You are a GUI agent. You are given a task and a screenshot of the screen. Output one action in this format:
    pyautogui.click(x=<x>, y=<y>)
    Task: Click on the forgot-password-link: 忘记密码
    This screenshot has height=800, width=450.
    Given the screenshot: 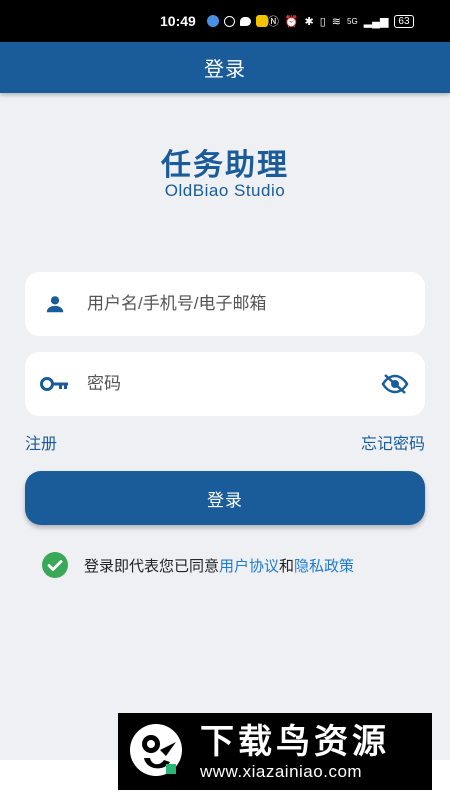 What is the action you would take?
    pyautogui.click(x=393, y=442)
    